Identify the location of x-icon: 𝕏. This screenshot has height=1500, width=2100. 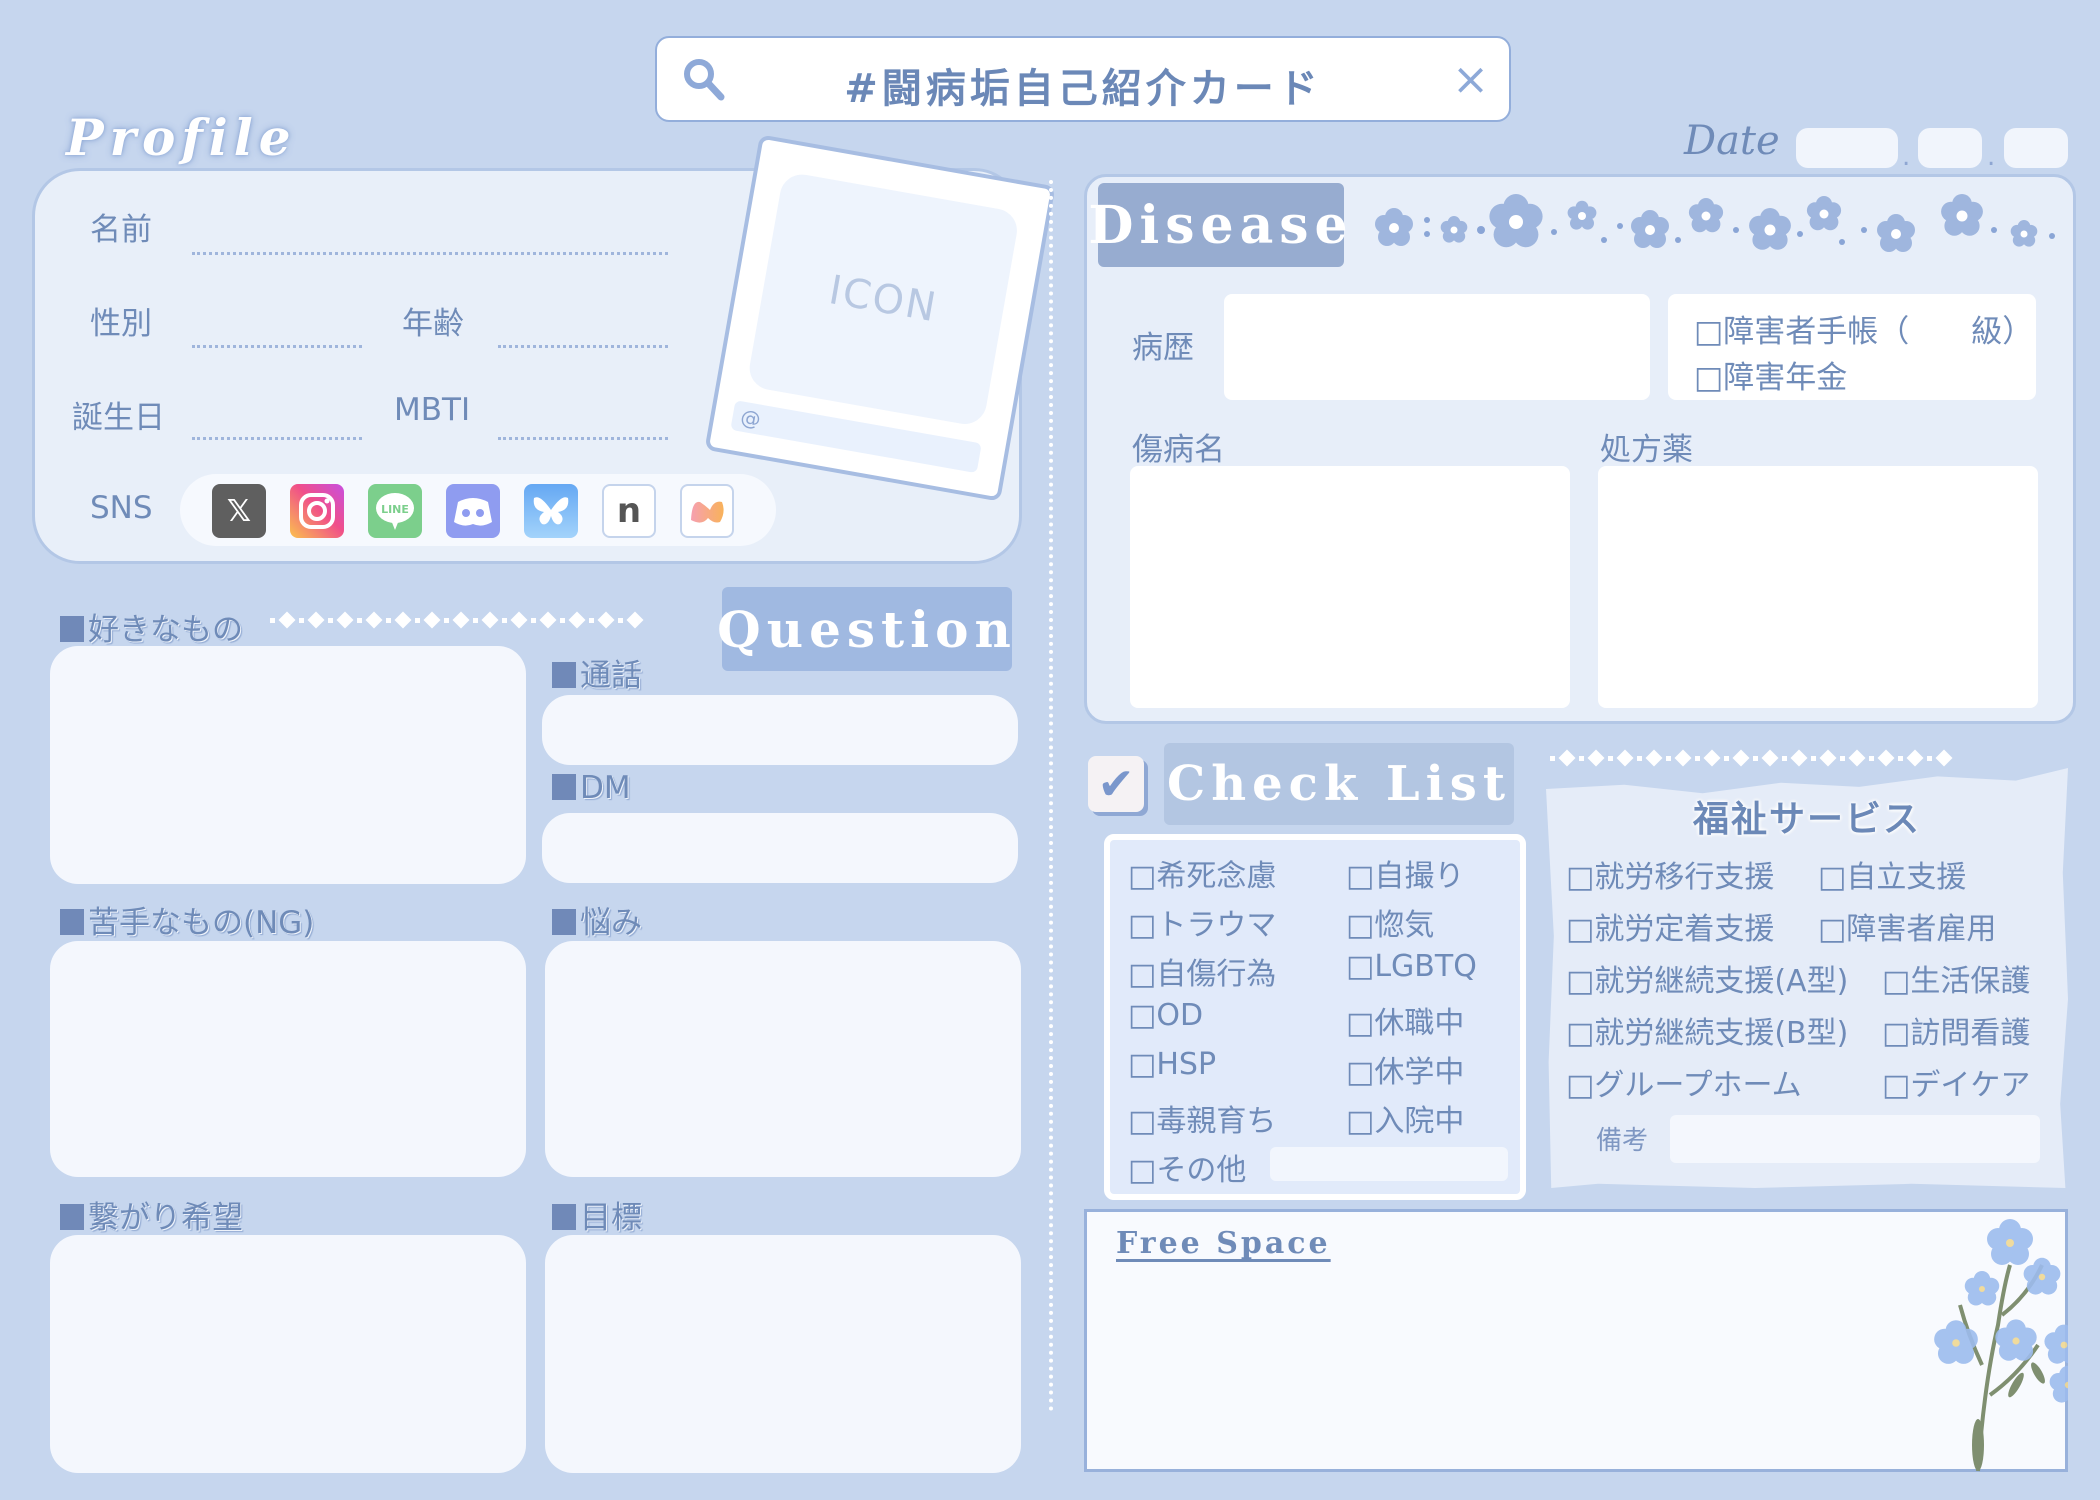
(239, 511).